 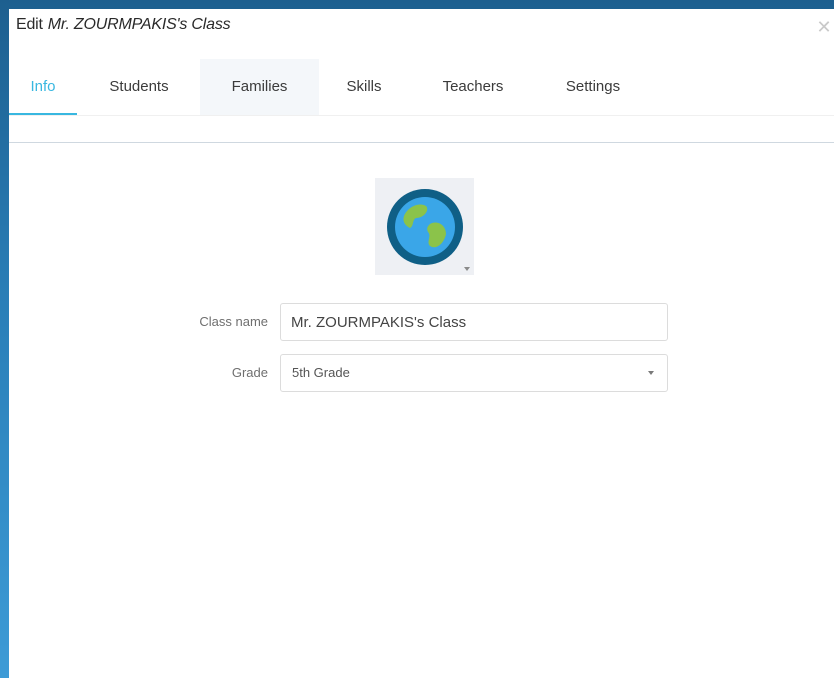 What do you see at coordinates (474, 322) in the screenshot?
I see `class-name-input` at bounding box center [474, 322].